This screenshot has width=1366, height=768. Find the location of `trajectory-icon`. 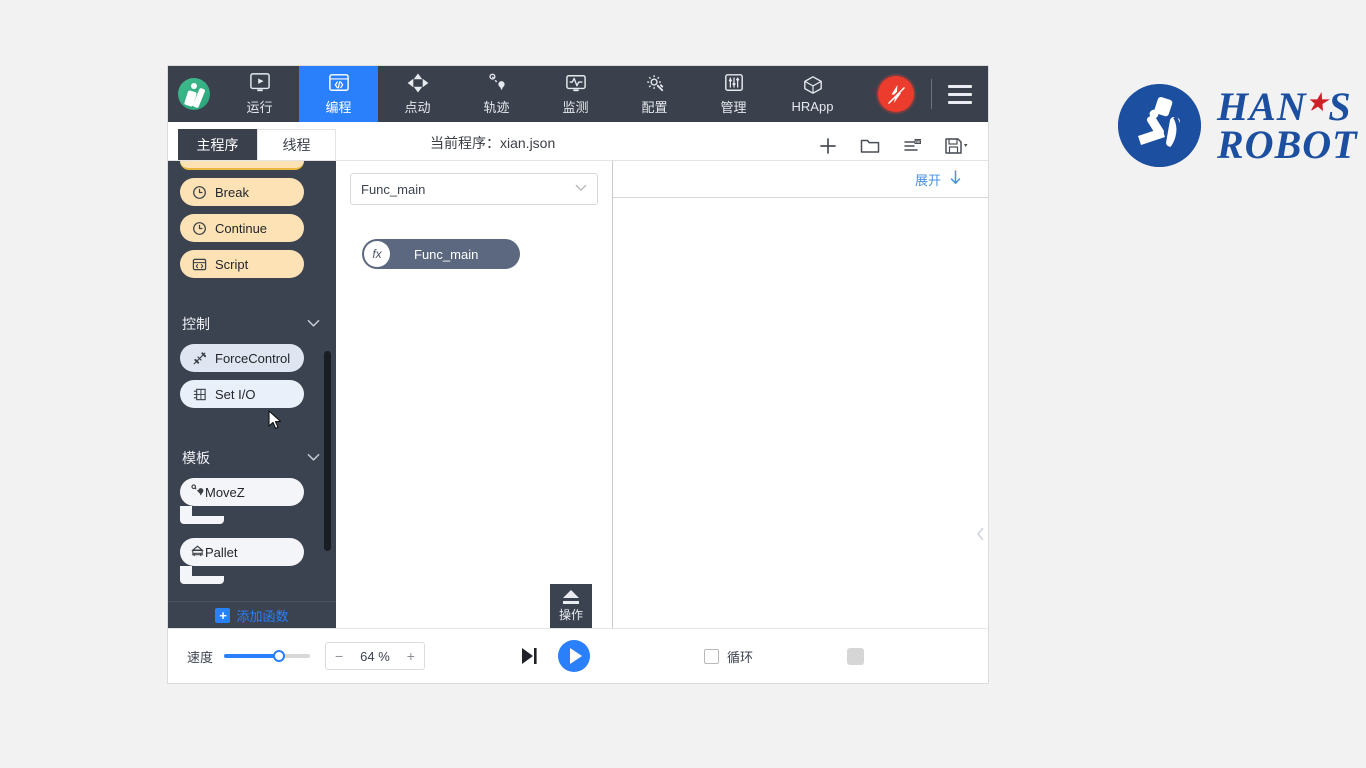

trajectory-icon is located at coordinates (497, 83).